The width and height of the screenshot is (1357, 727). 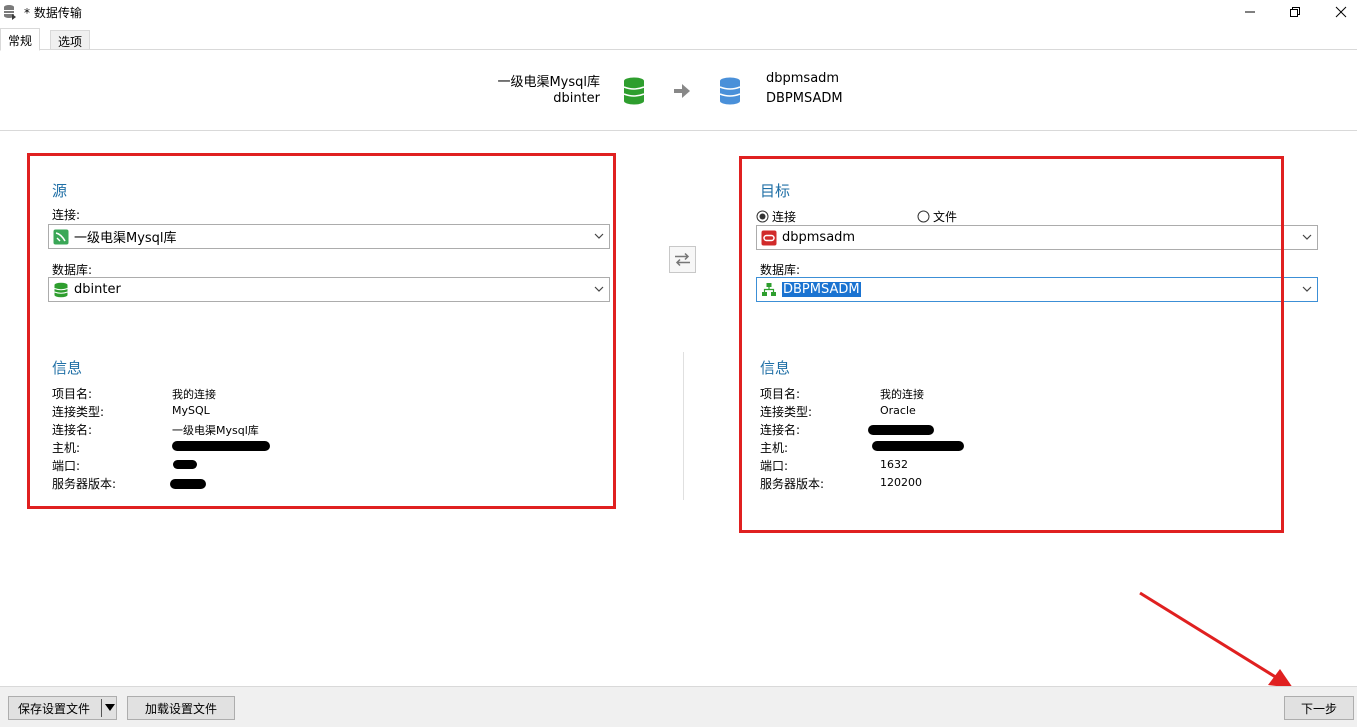 I want to click on target-database-icon, so click(x=730, y=91).